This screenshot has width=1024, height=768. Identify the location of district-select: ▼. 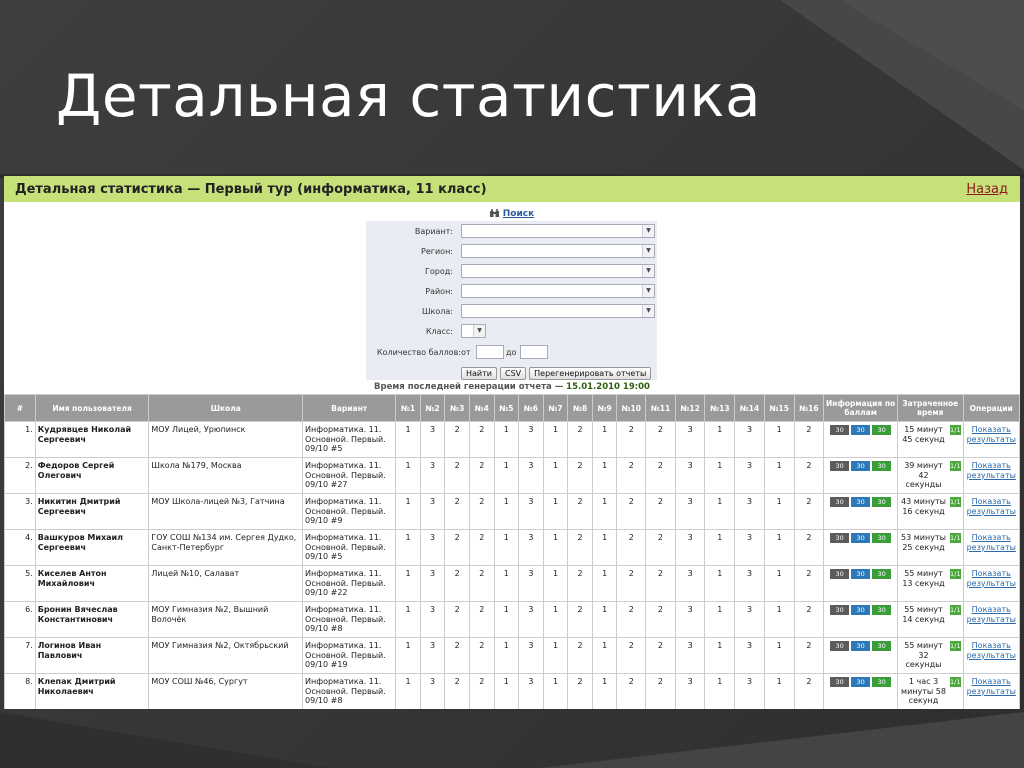
(558, 291).